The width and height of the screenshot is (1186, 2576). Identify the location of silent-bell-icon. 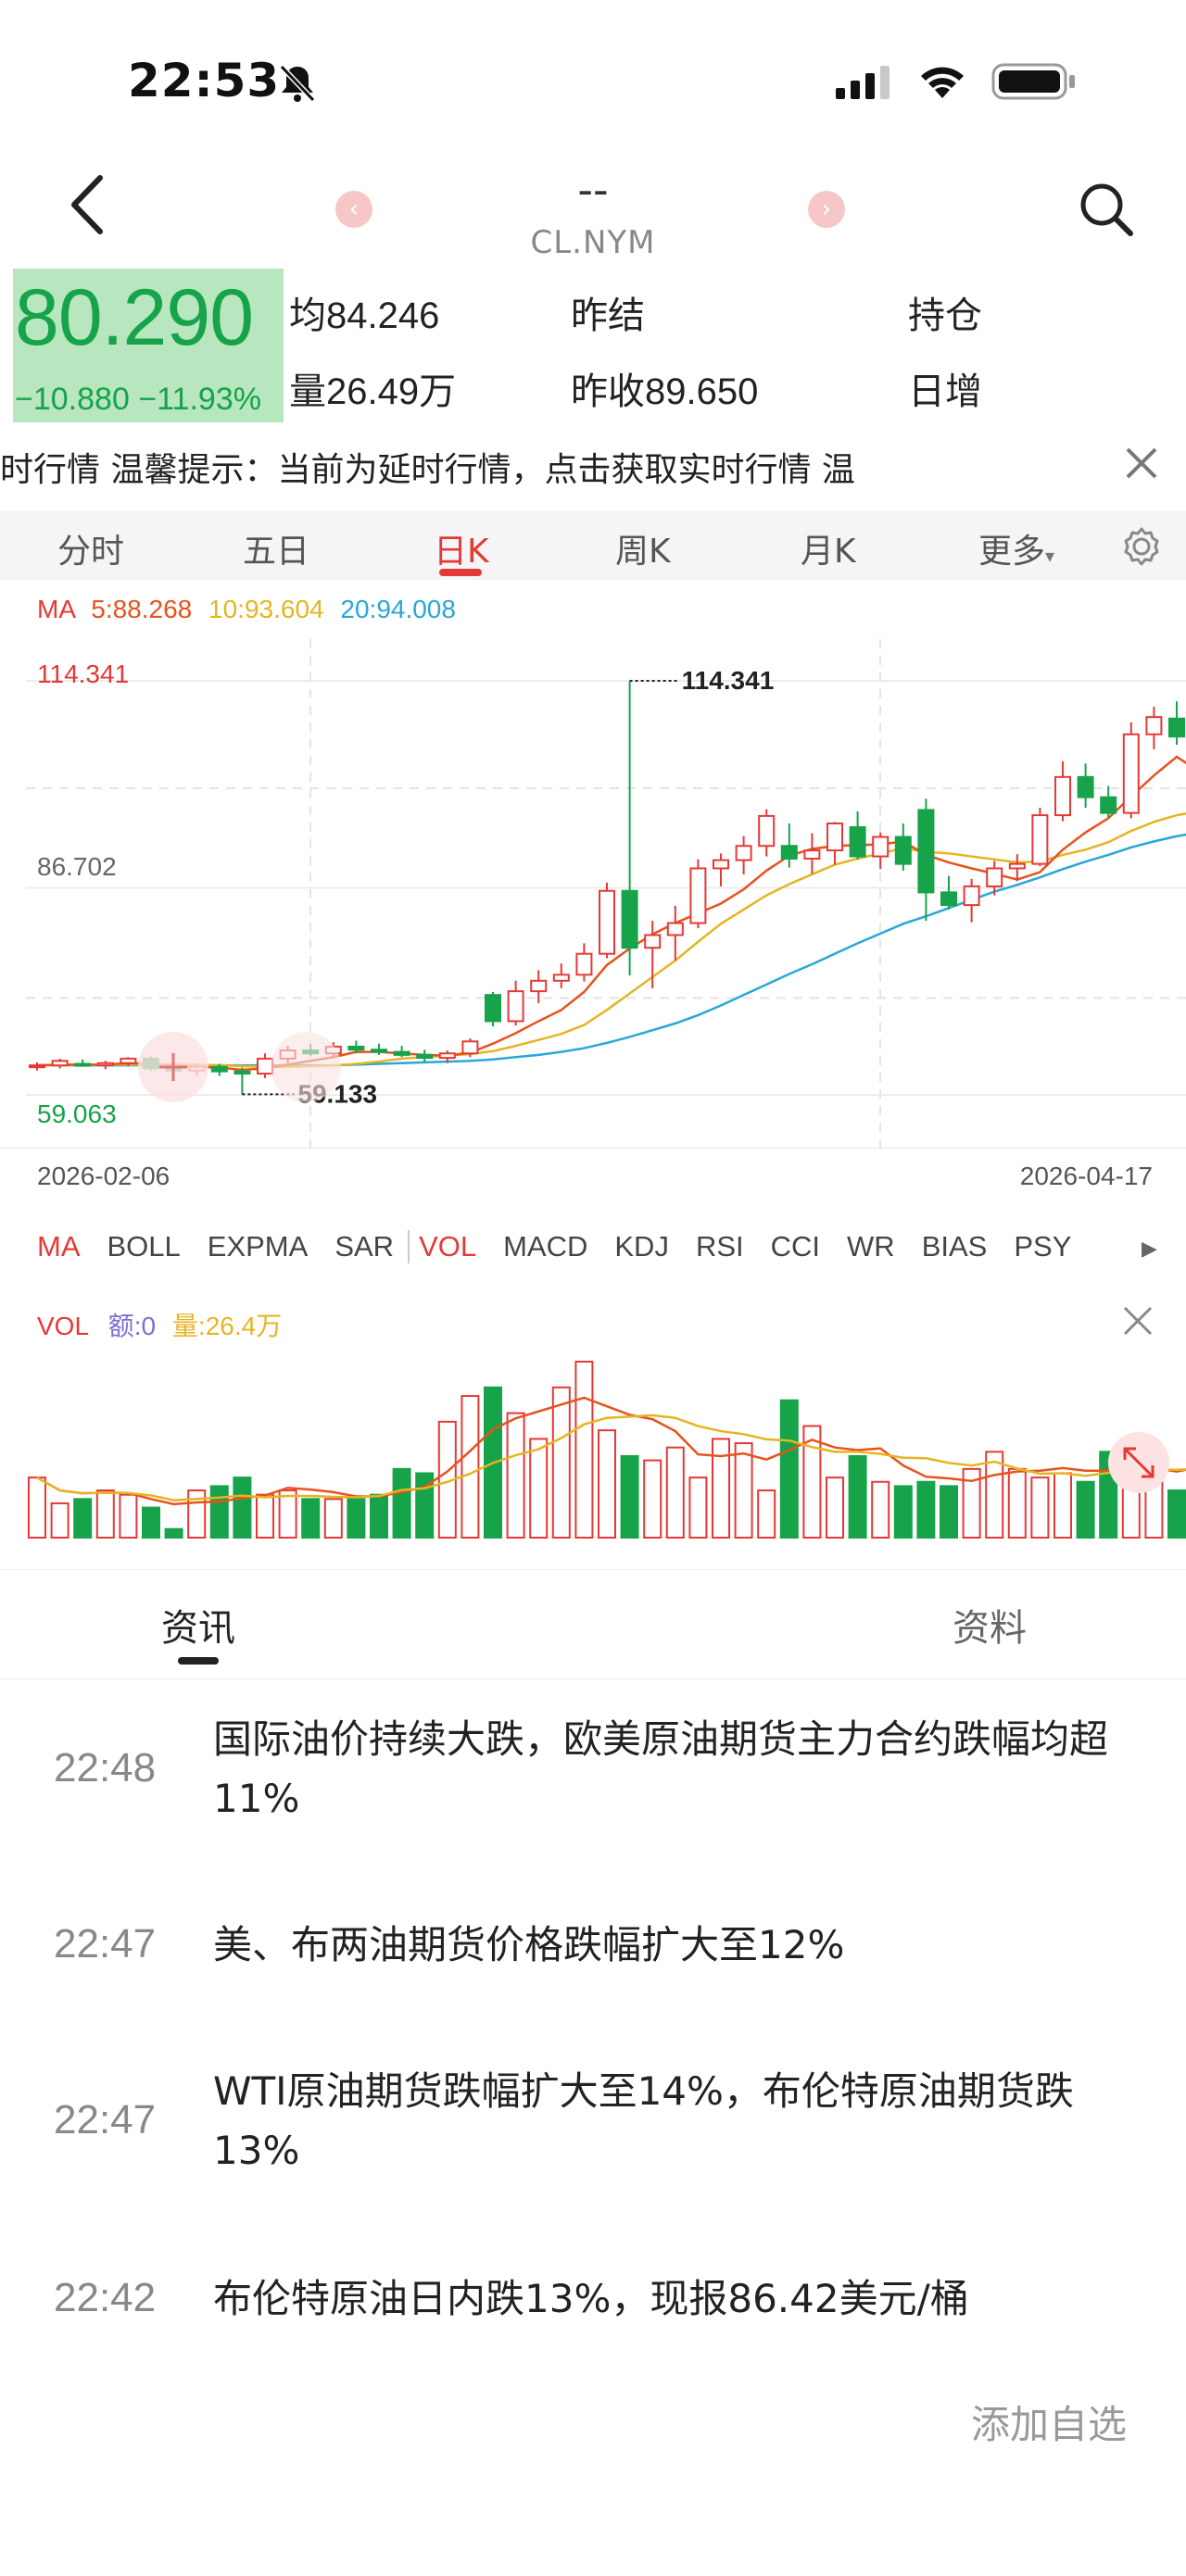
(297, 85).